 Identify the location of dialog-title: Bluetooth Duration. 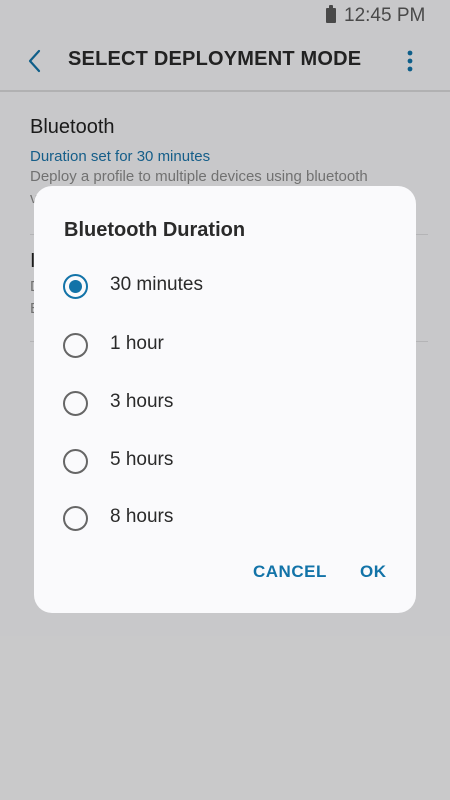
(155, 230).